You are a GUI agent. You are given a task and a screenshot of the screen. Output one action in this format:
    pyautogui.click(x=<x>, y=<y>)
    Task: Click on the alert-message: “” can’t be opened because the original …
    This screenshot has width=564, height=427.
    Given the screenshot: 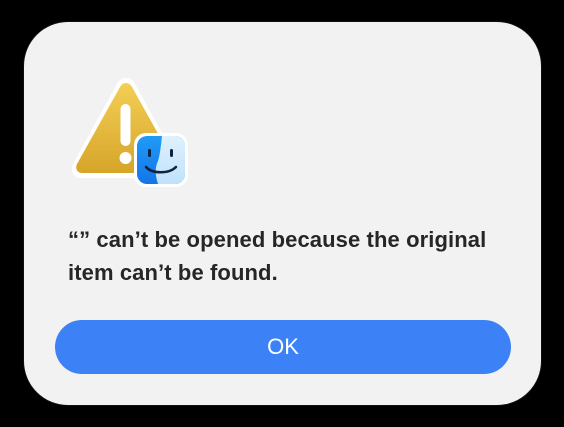 What is the action you would take?
    pyautogui.click(x=277, y=256)
    